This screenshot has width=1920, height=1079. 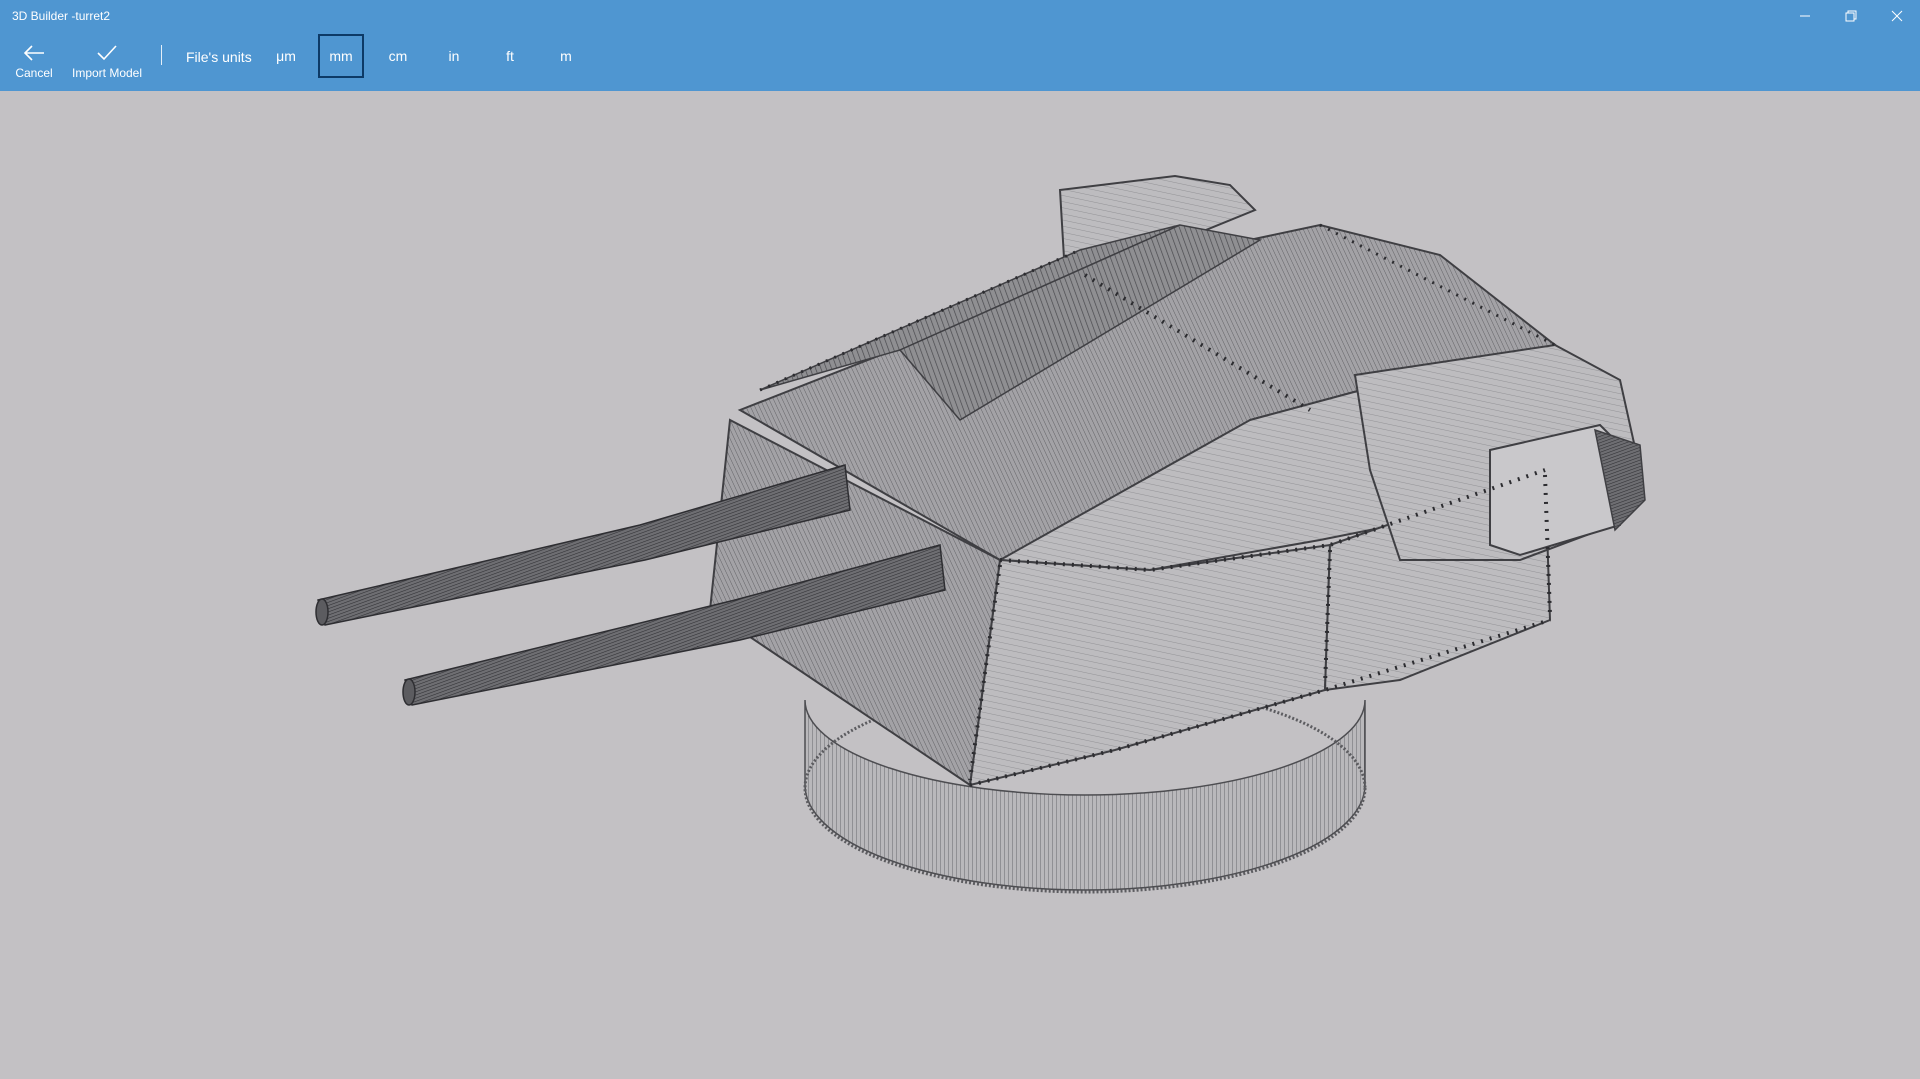 I want to click on window-title: 3D Builder -turret2, so click(x=61, y=16).